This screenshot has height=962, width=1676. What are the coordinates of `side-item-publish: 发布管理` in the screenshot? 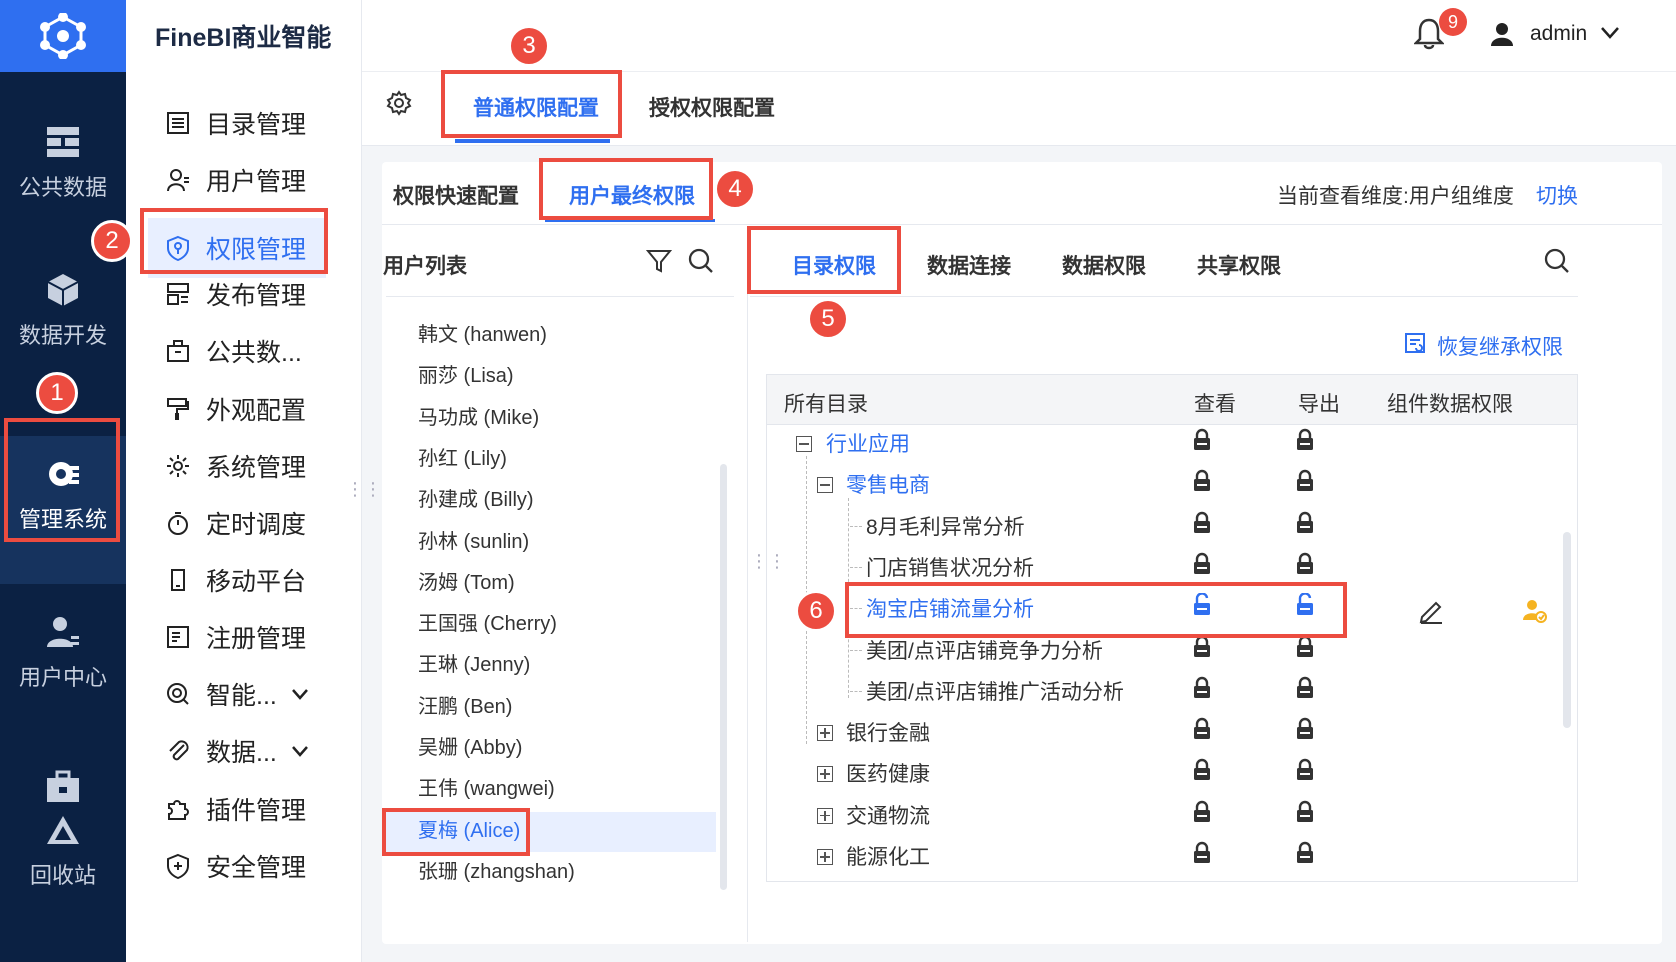 It's located at (235, 294).